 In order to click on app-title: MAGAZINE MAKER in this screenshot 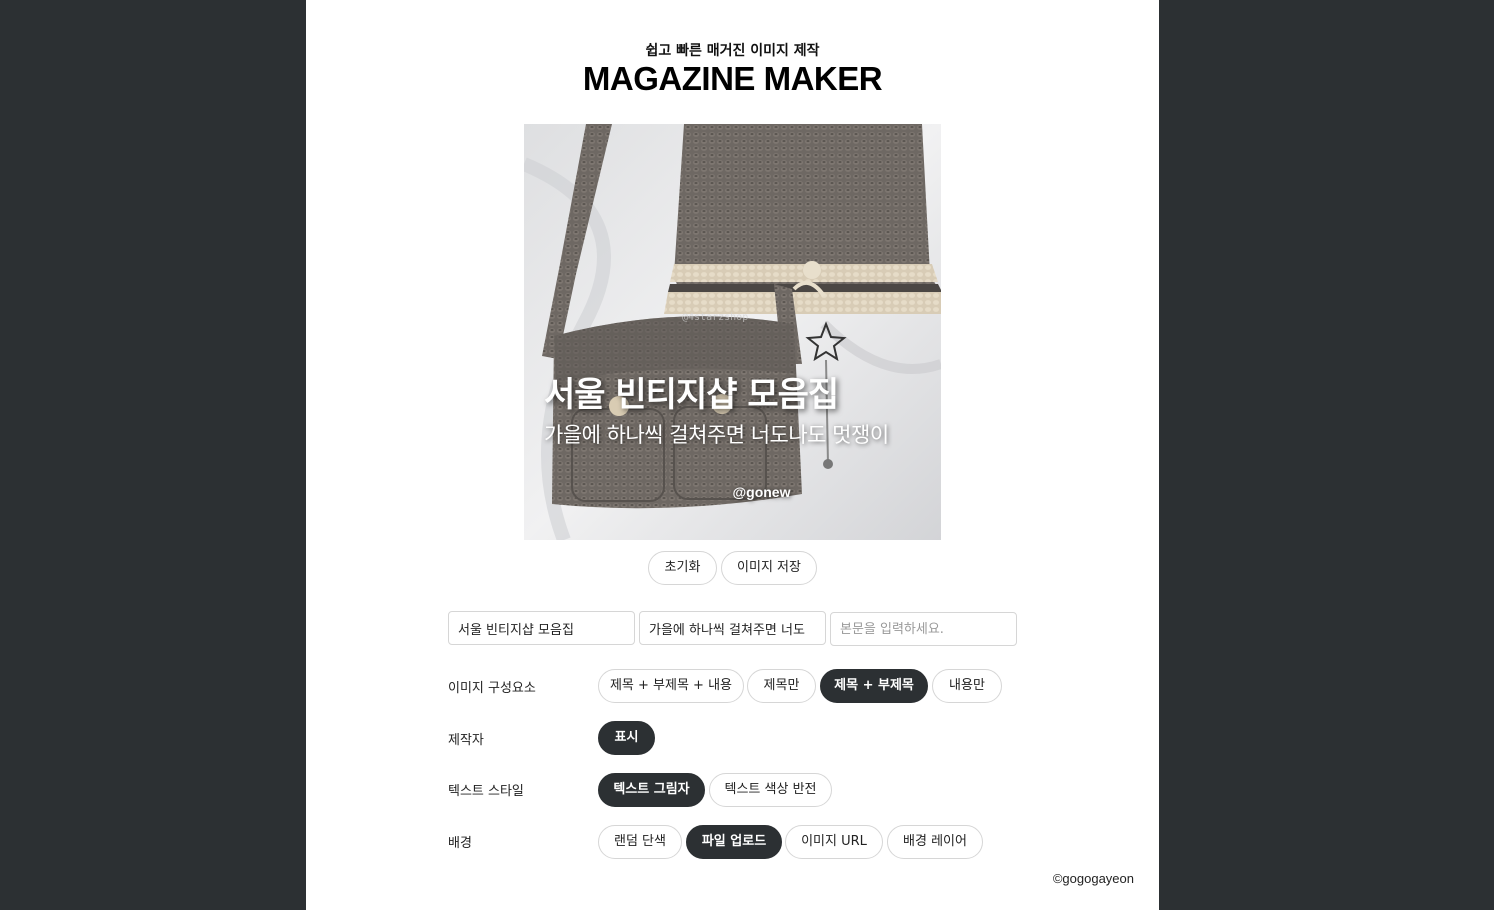, I will do `click(732, 78)`.